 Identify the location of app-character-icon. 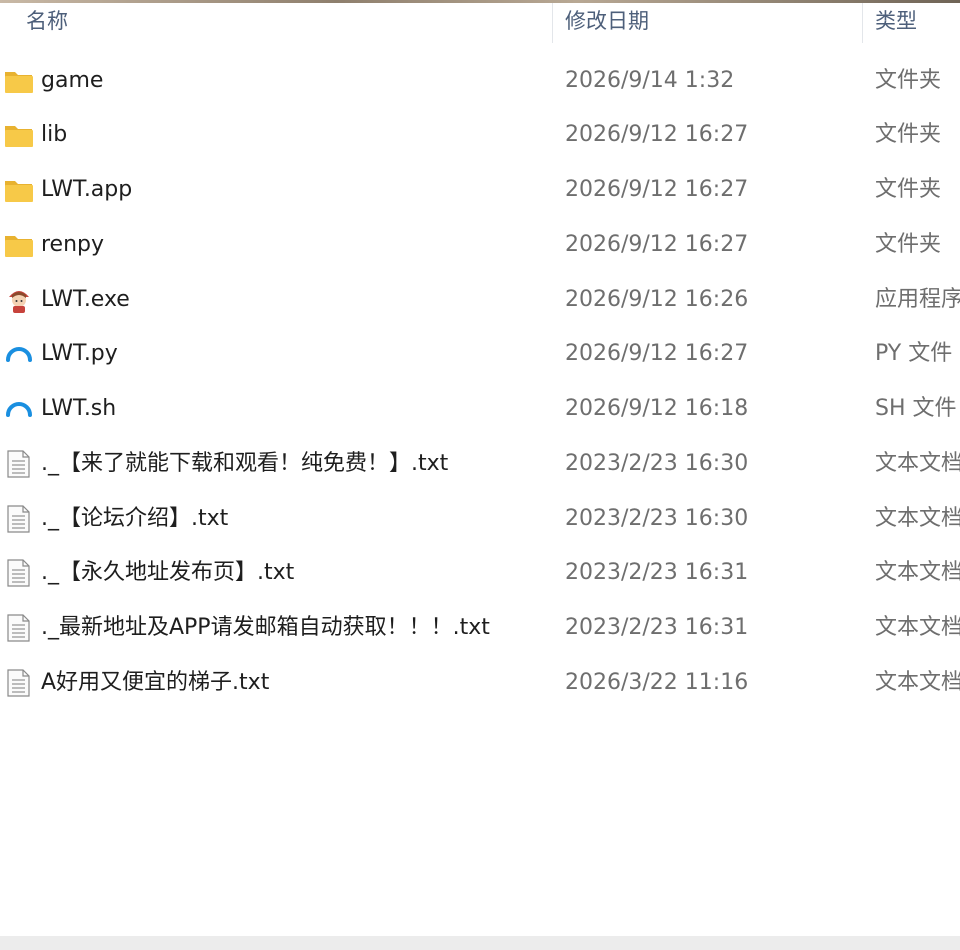
(19, 300).